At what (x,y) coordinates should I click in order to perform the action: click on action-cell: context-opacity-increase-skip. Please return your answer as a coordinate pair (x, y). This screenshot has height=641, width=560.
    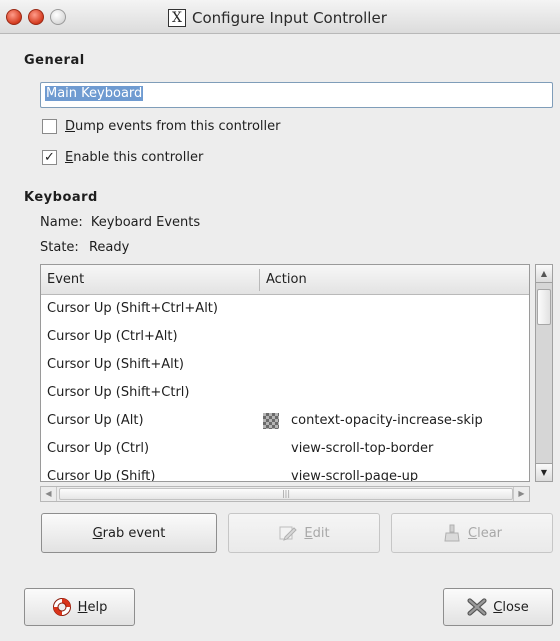
    Looking at the image, I should click on (387, 420).